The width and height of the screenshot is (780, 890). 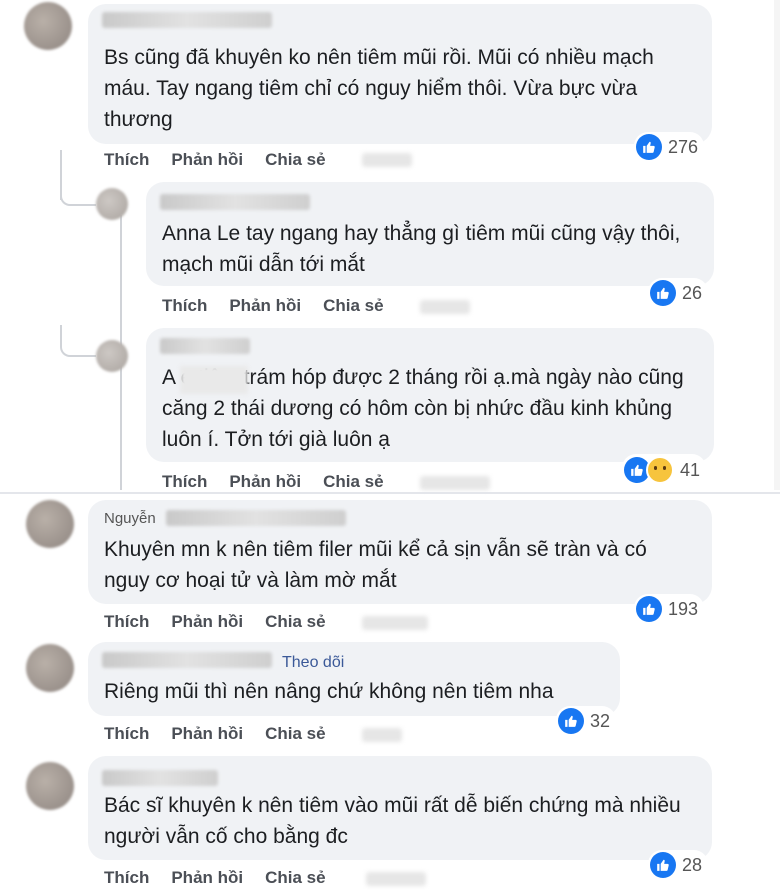 What do you see at coordinates (586, 721) in the screenshot?
I see `reaction-summary: 32` at bounding box center [586, 721].